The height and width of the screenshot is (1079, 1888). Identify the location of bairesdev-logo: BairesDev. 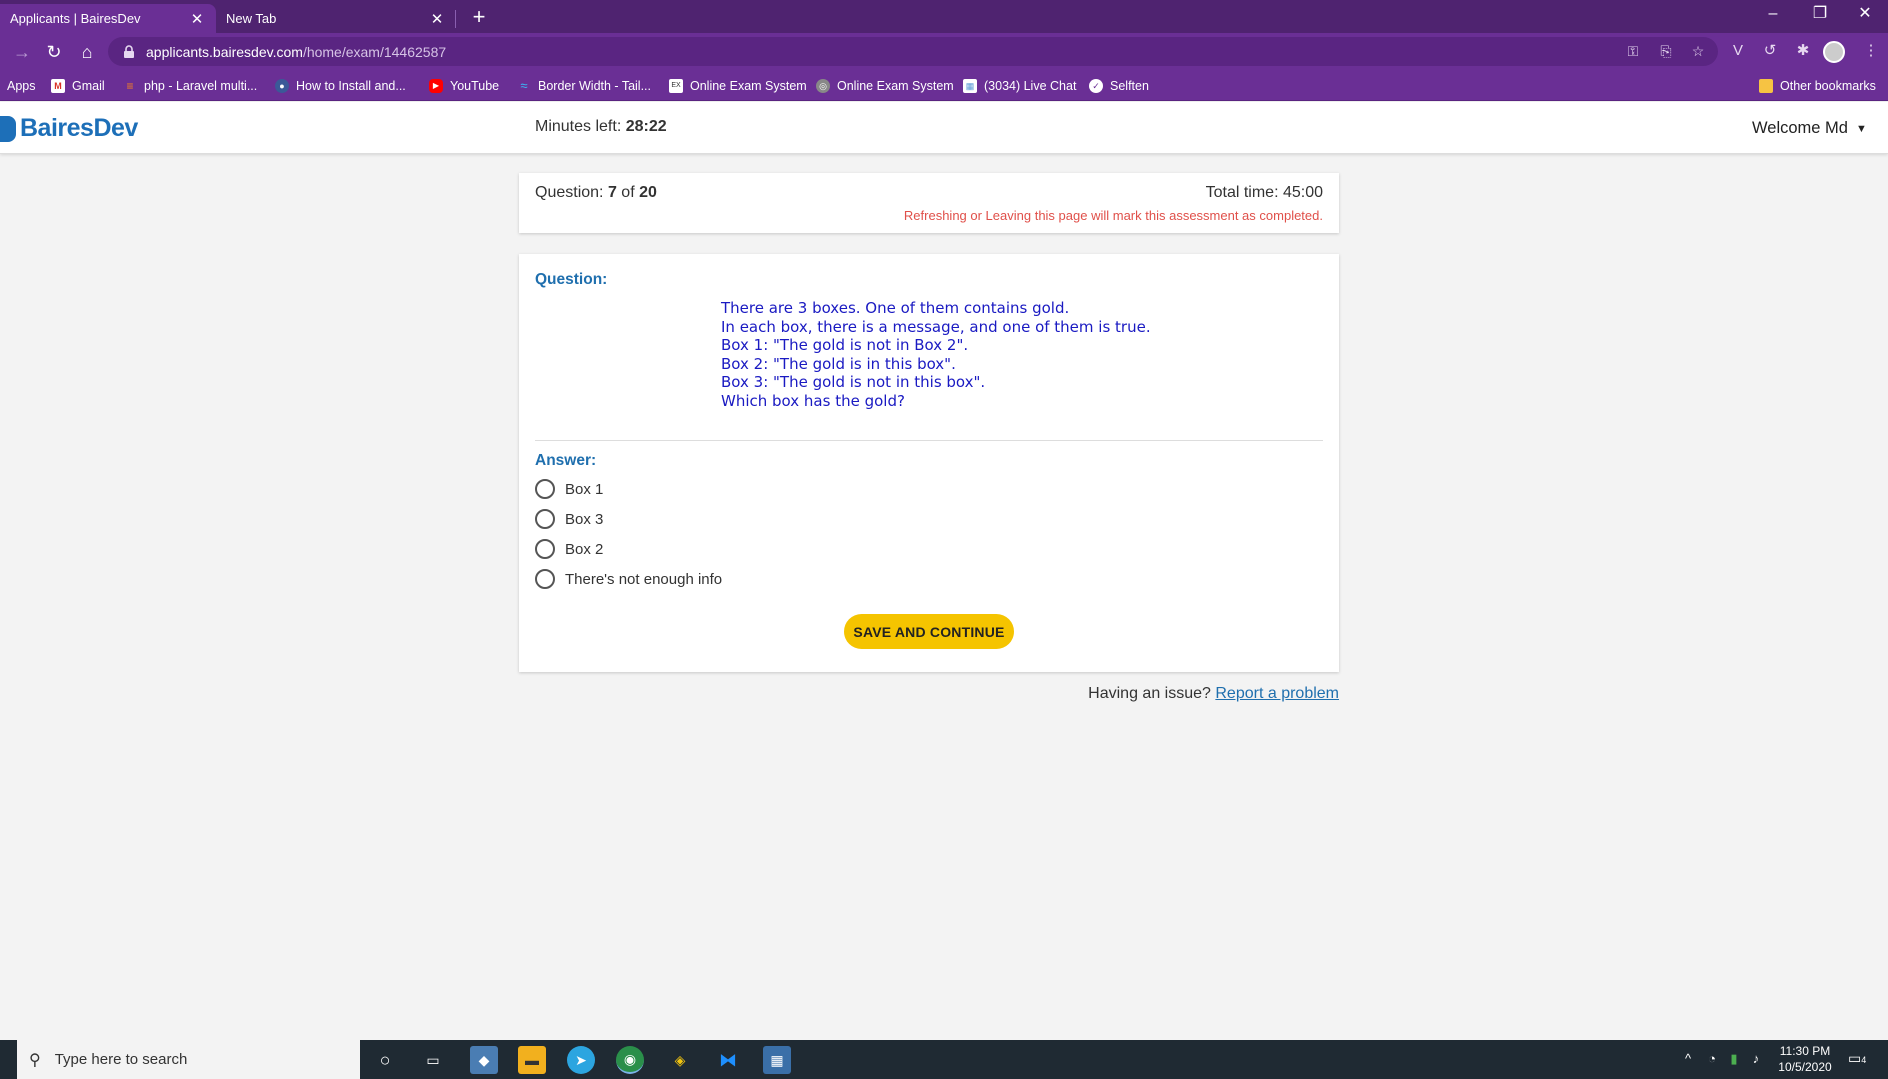
(69, 128).